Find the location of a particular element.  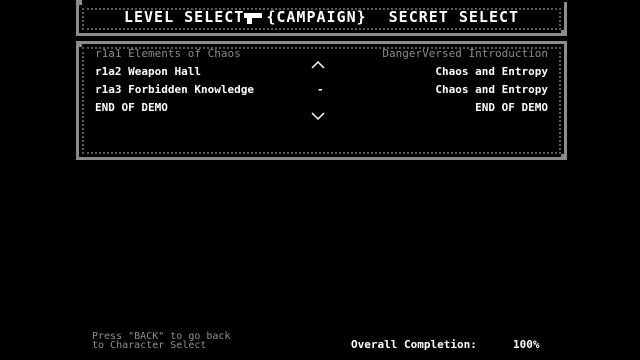

tab-secret-select: SECRET SELECT is located at coordinates (454, 17).